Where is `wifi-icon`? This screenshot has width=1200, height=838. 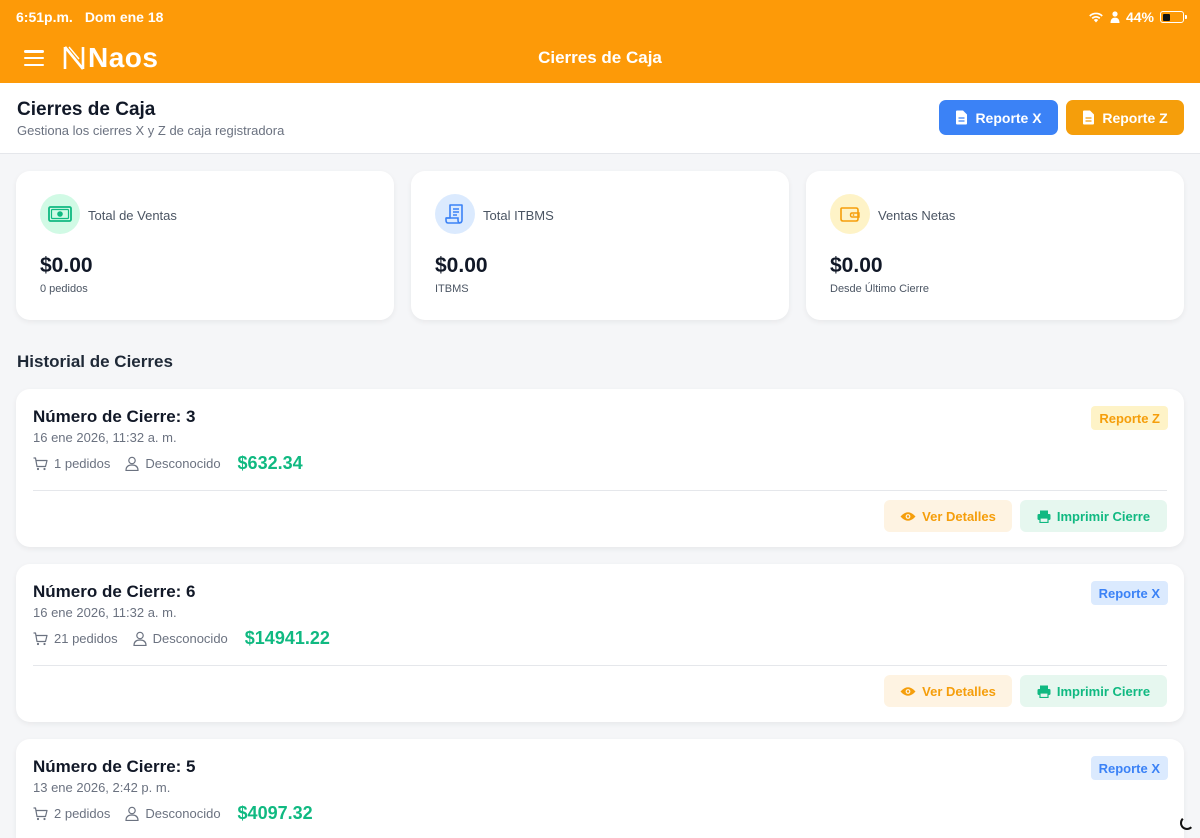
wifi-icon is located at coordinates (1096, 17).